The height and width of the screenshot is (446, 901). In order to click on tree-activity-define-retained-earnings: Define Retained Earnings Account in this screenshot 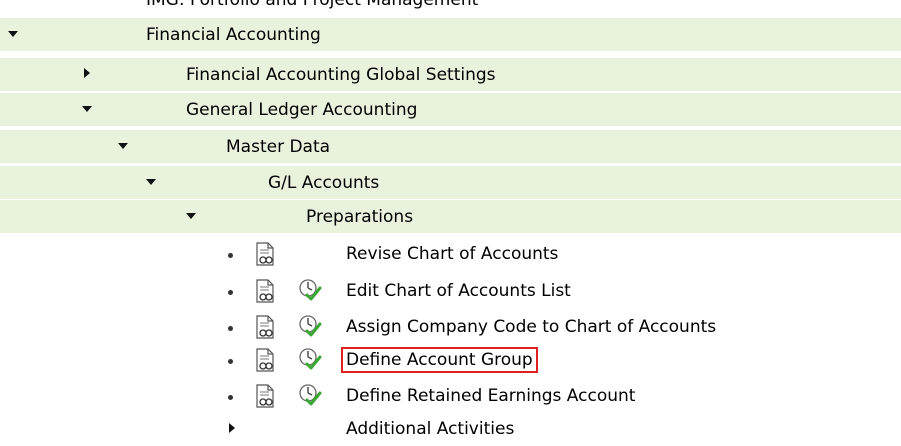, I will do `click(450, 397)`.